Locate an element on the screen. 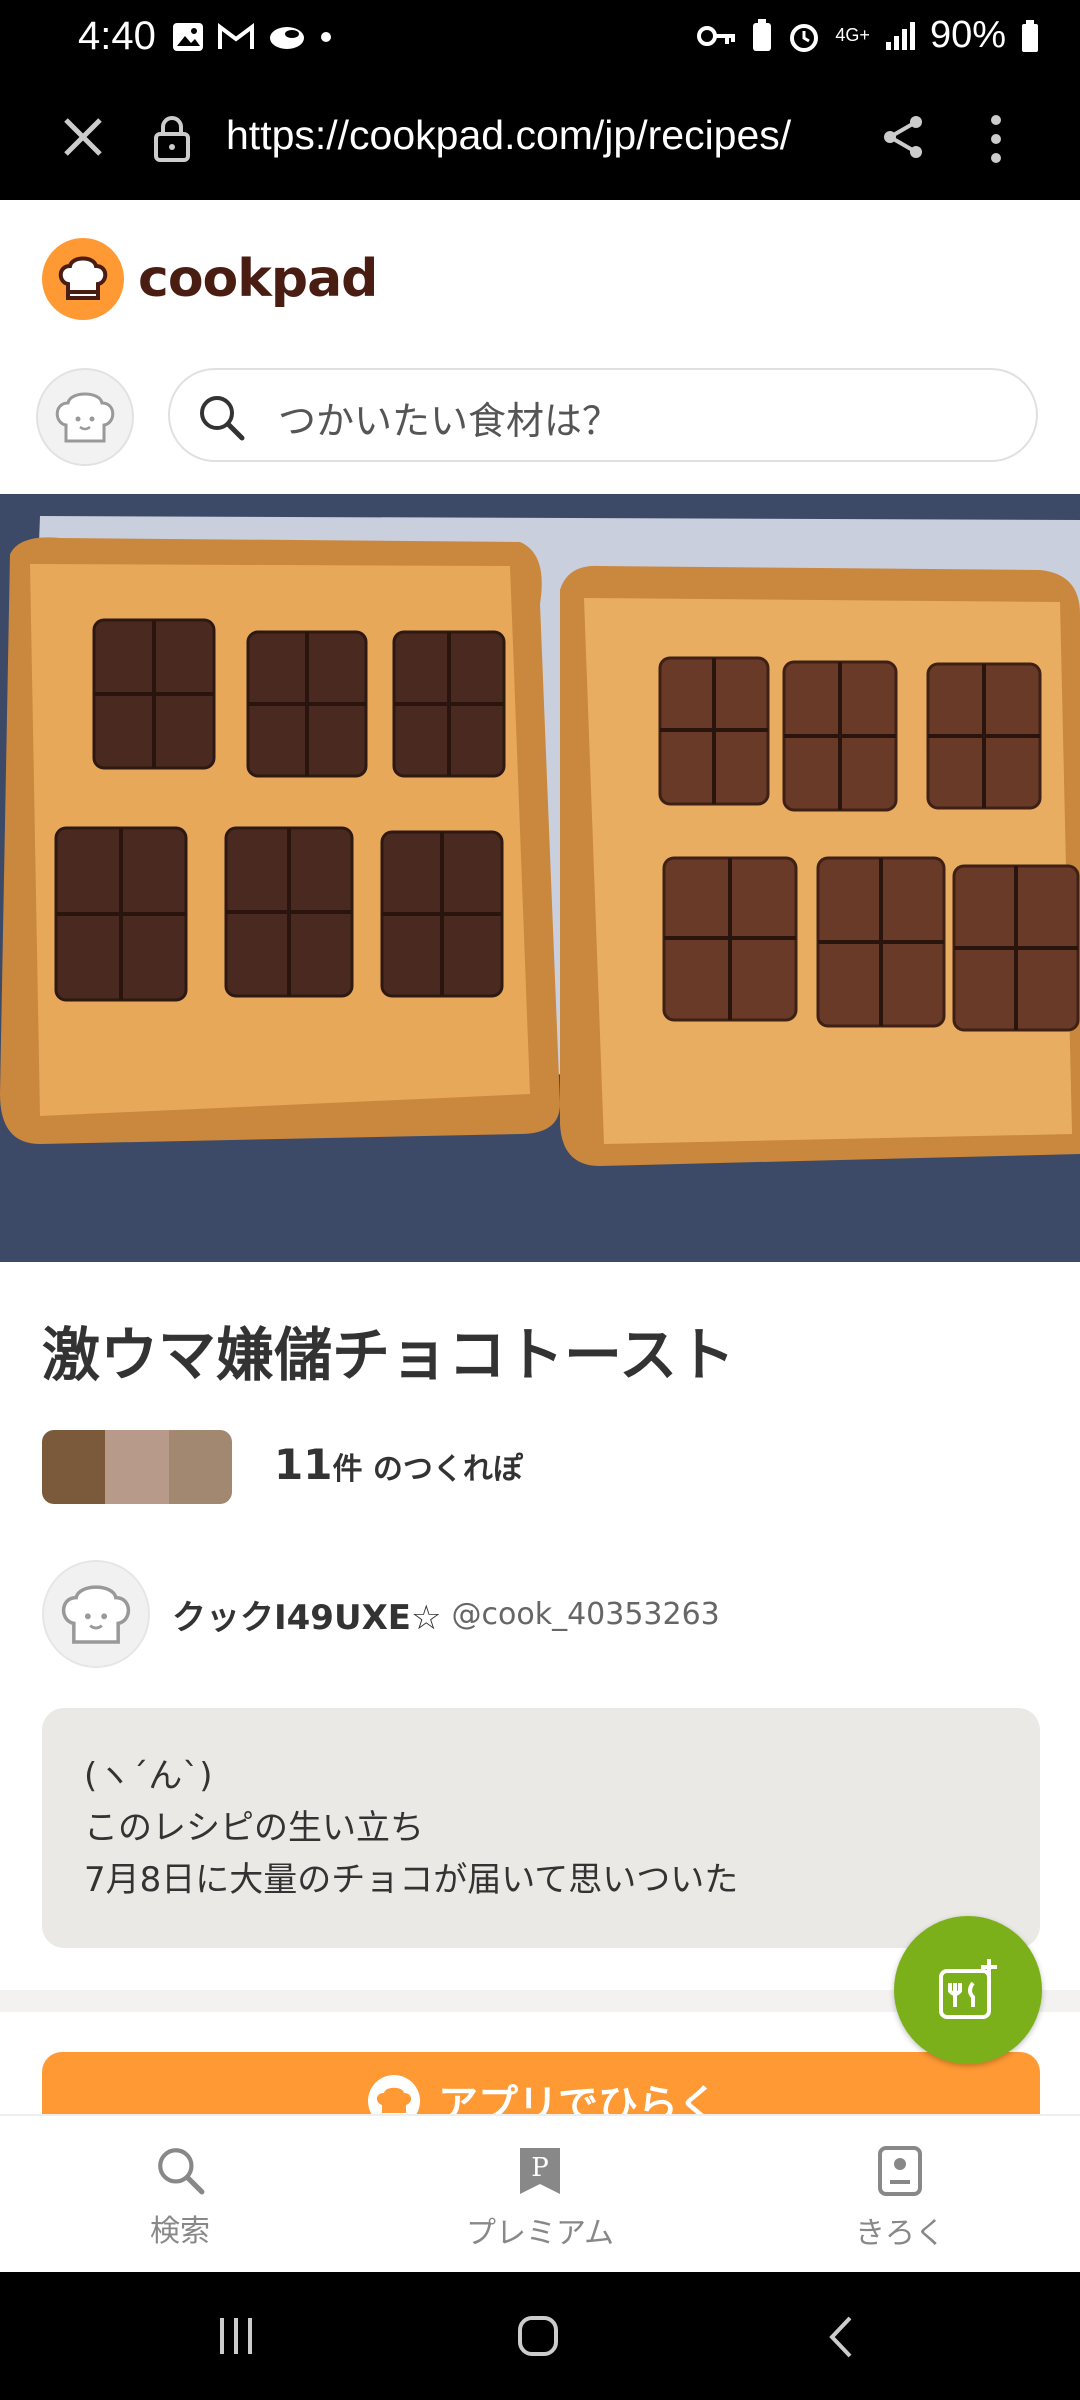 The width and height of the screenshot is (1080, 2400). author-avatar is located at coordinates (96, 1614).